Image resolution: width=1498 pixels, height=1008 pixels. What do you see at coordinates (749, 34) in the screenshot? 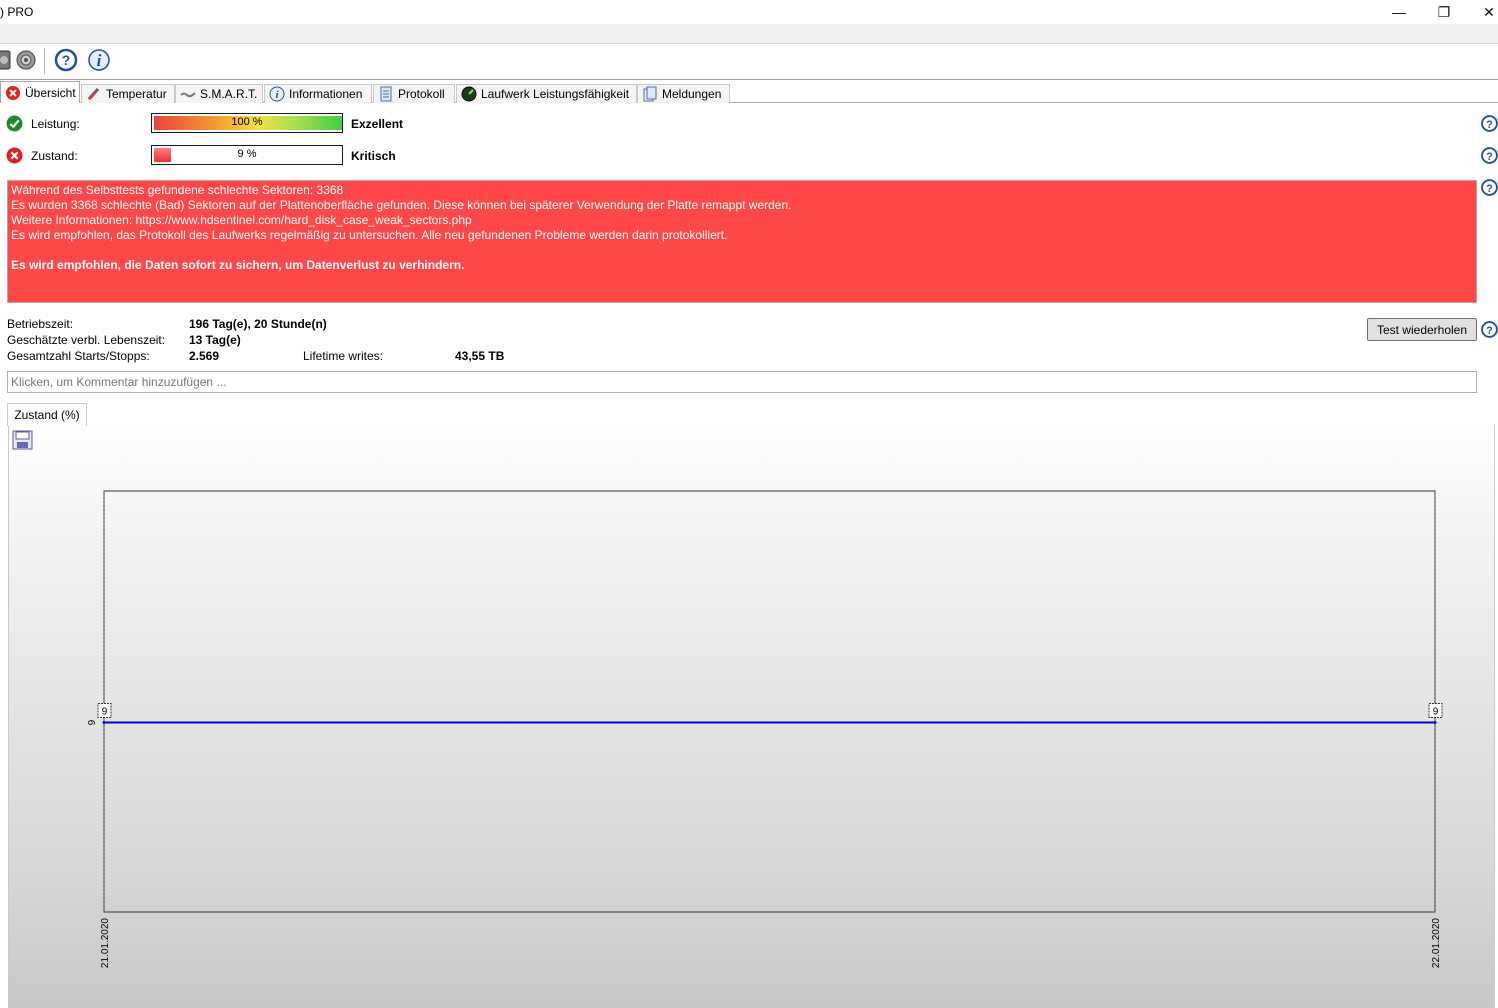
I see `menu-strip` at bounding box center [749, 34].